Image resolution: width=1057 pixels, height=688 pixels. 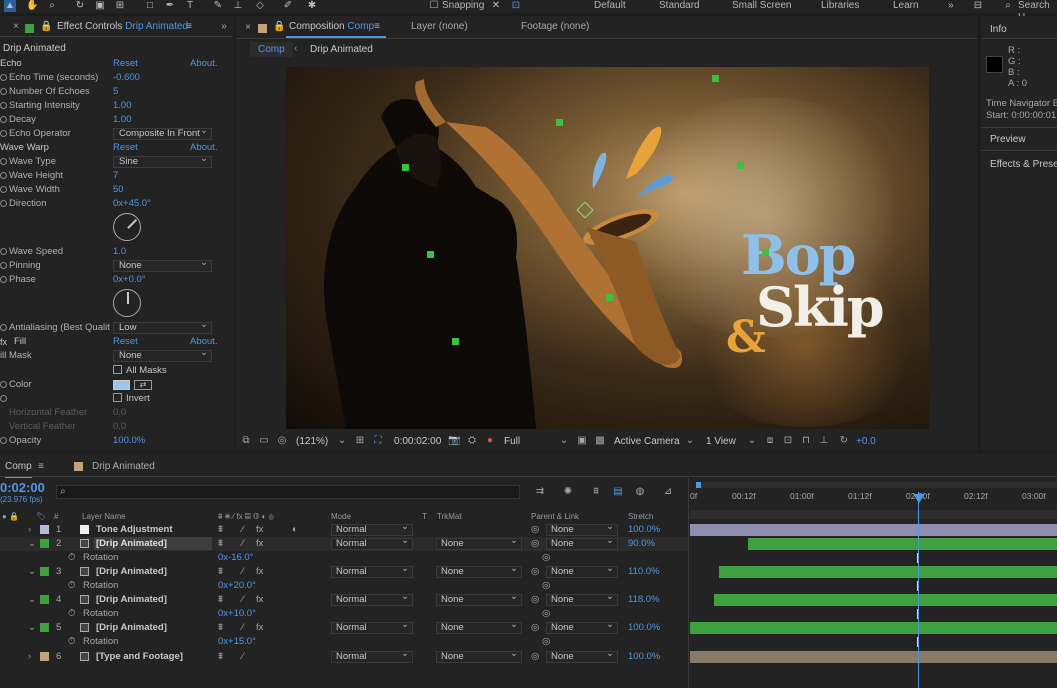 What do you see at coordinates (516, 6) in the screenshot?
I see `snap-grid-icon: ⊡` at bounding box center [516, 6].